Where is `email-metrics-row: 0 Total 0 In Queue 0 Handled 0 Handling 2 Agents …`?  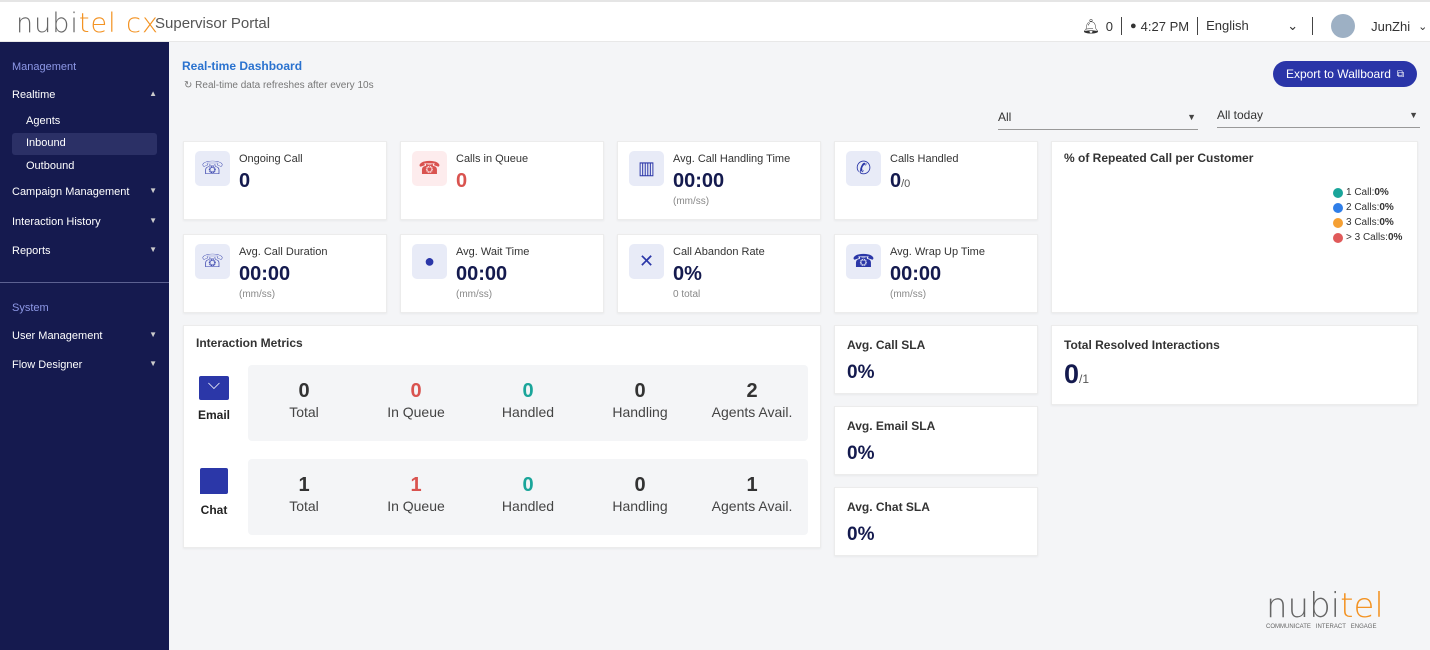 email-metrics-row: 0 Total 0 In Queue 0 Handled 0 Handling 2 Agents … is located at coordinates (528, 403).